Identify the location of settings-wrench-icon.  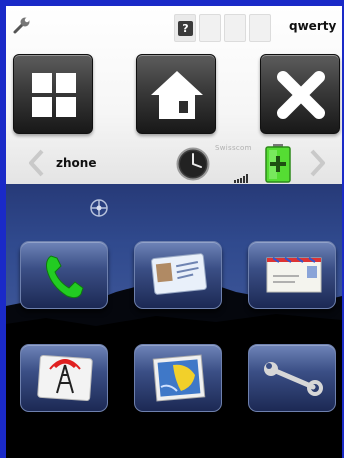
(293, 379).